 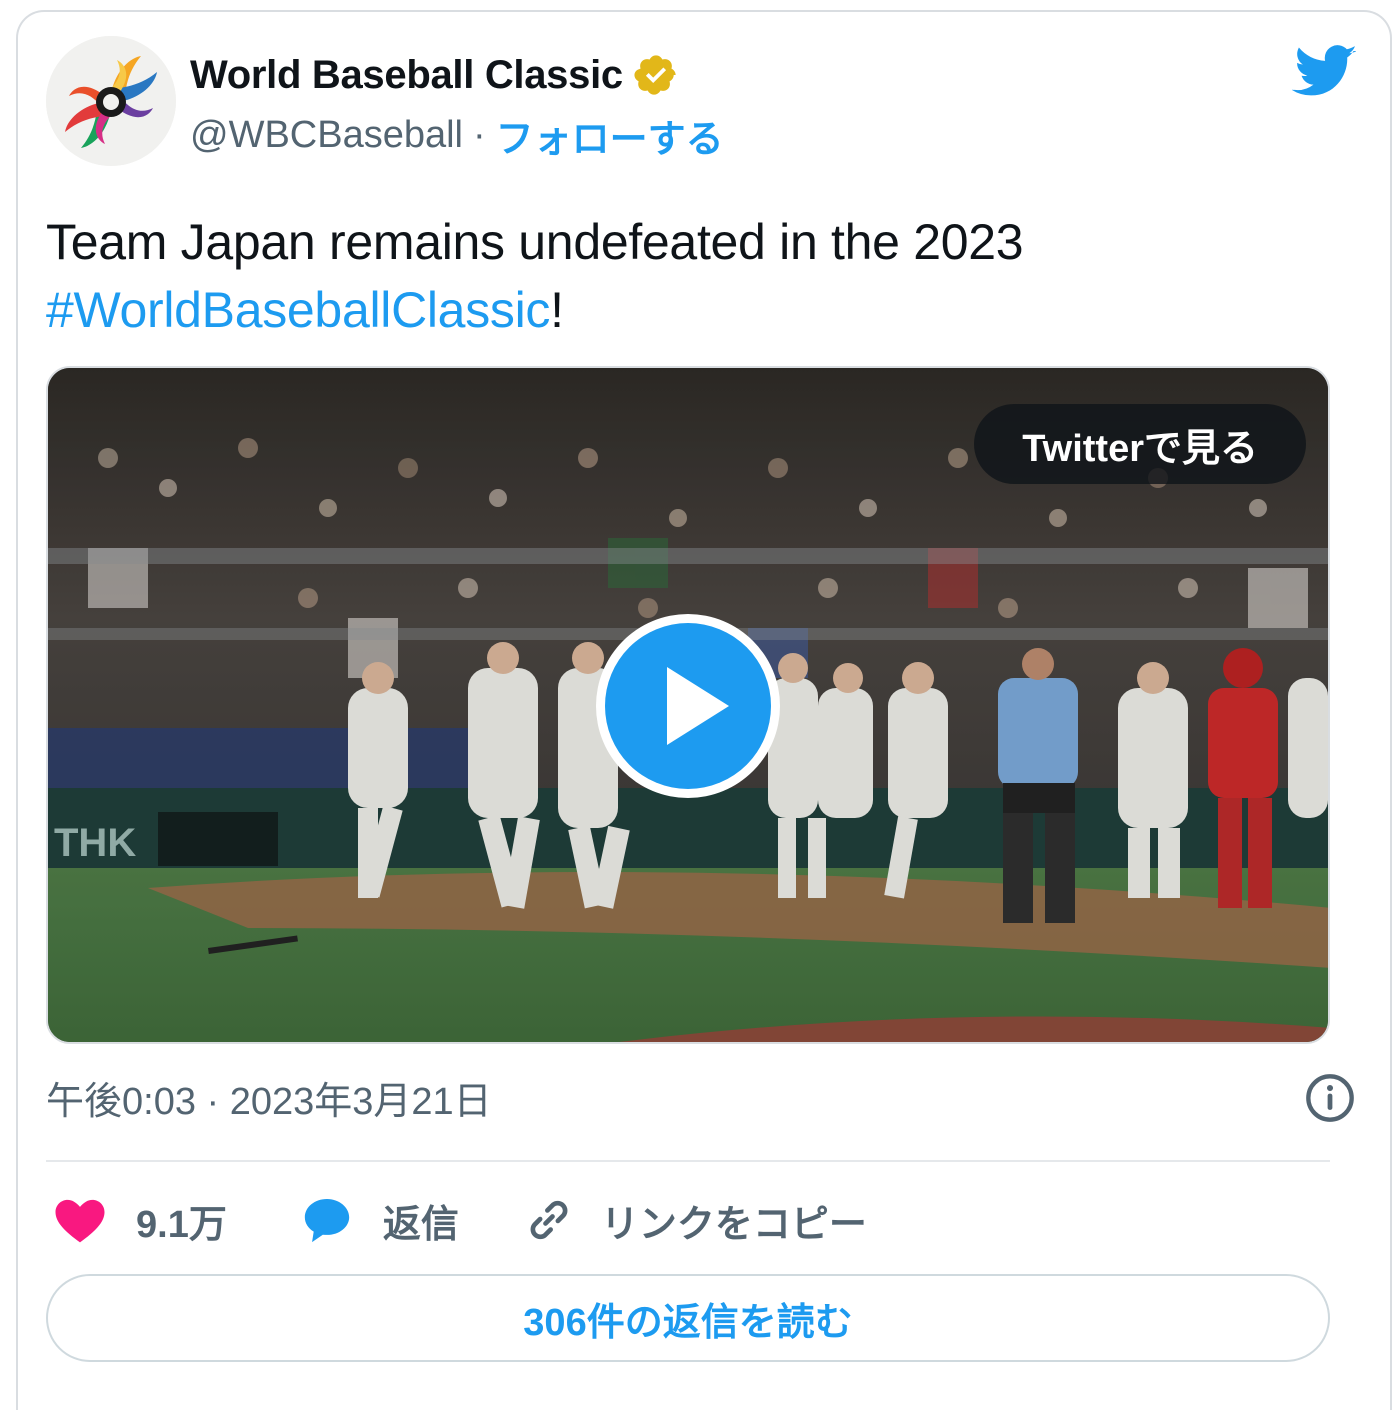 I want to click on twitter-bird-icon, so click(x=1324, y=70).